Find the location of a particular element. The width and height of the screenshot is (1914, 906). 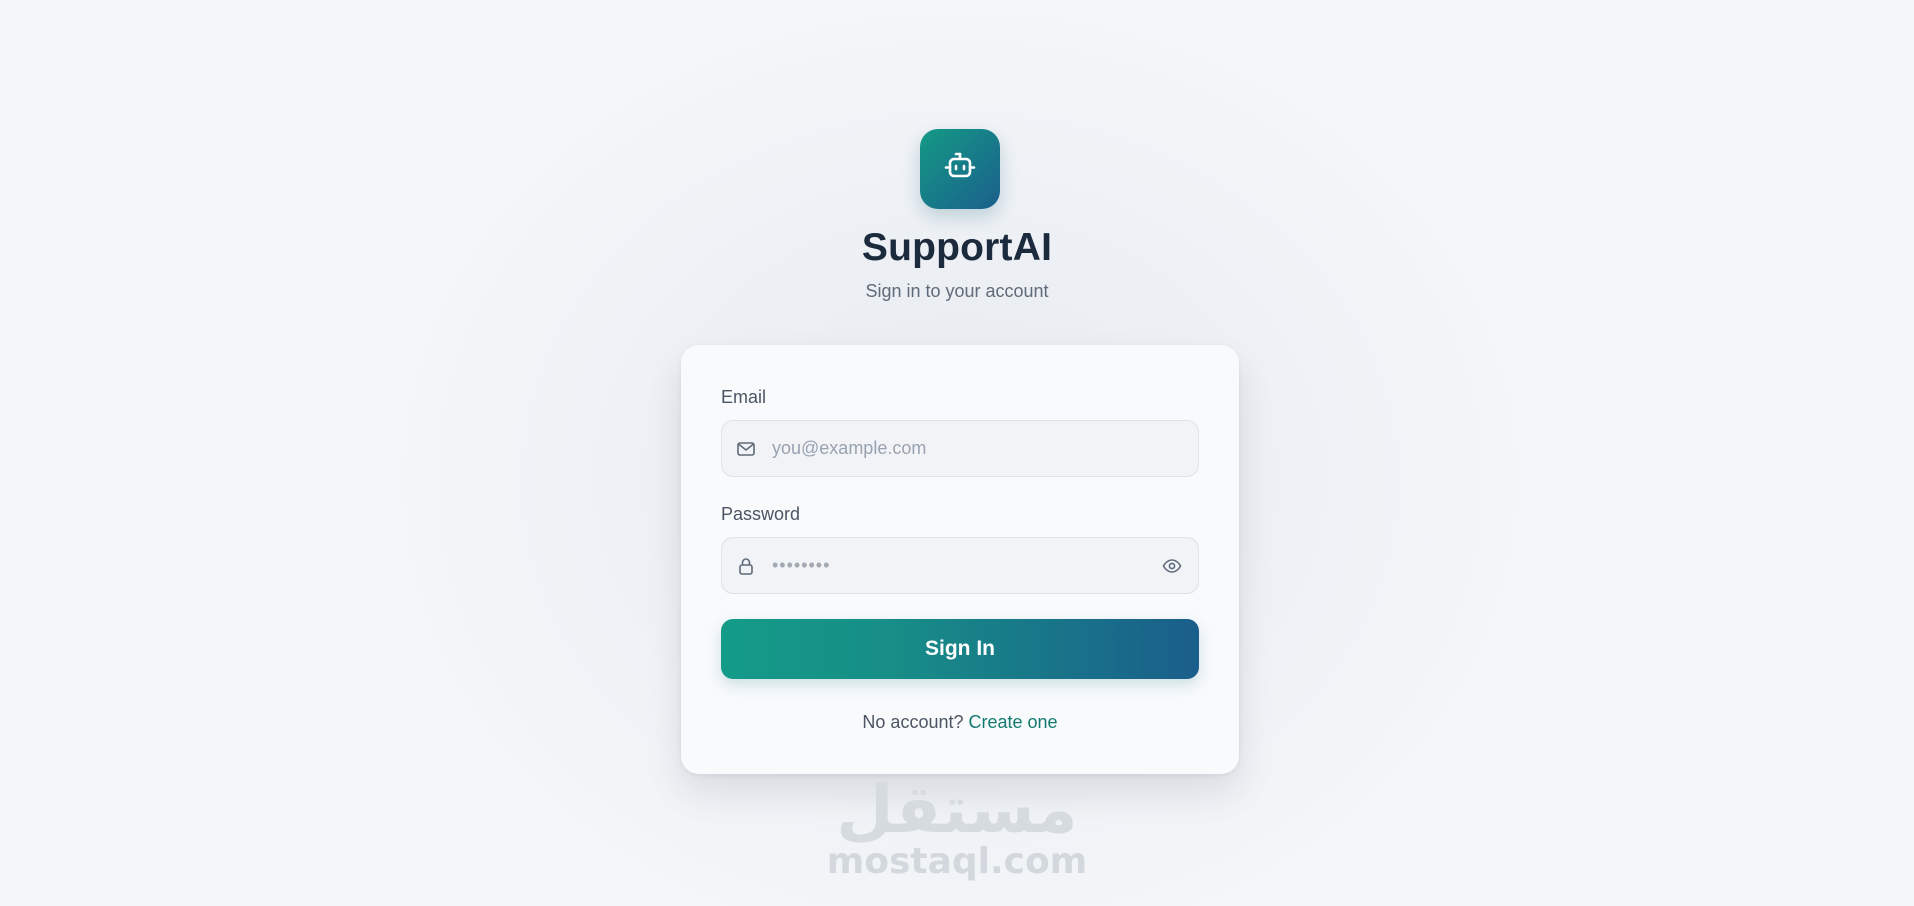

brand-logo is located at coordinates (960, 169).